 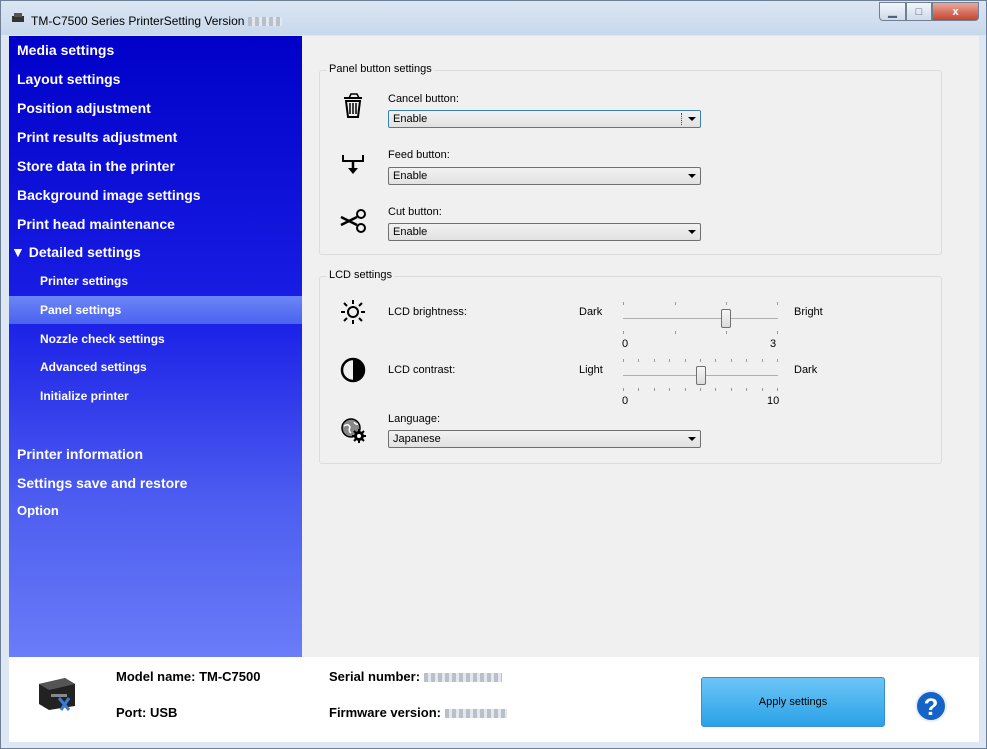 I want to click on brightness-slider-thumb, so click(x=726, y=318).